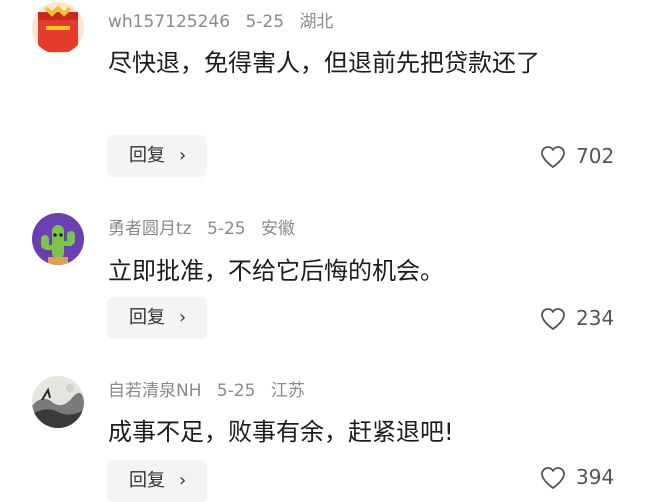 The width and height of the screenshot is (650, 502). Describe the element at coordinates (316, 22) in the screenshot. I see `comment-location: 湖北` at that location.